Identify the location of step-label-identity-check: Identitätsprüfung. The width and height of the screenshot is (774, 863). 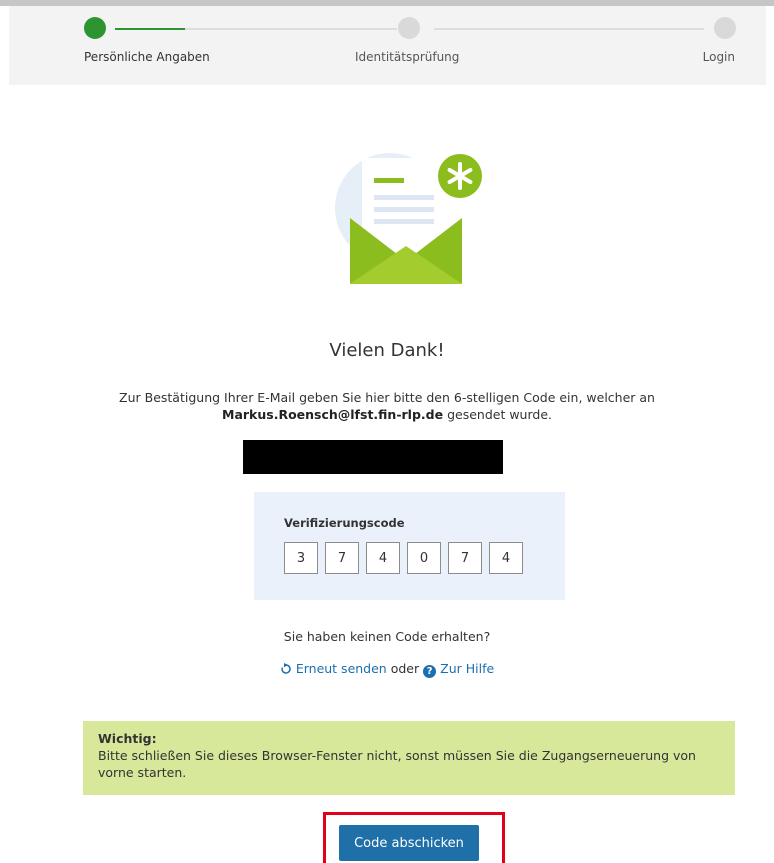
(407, 57).